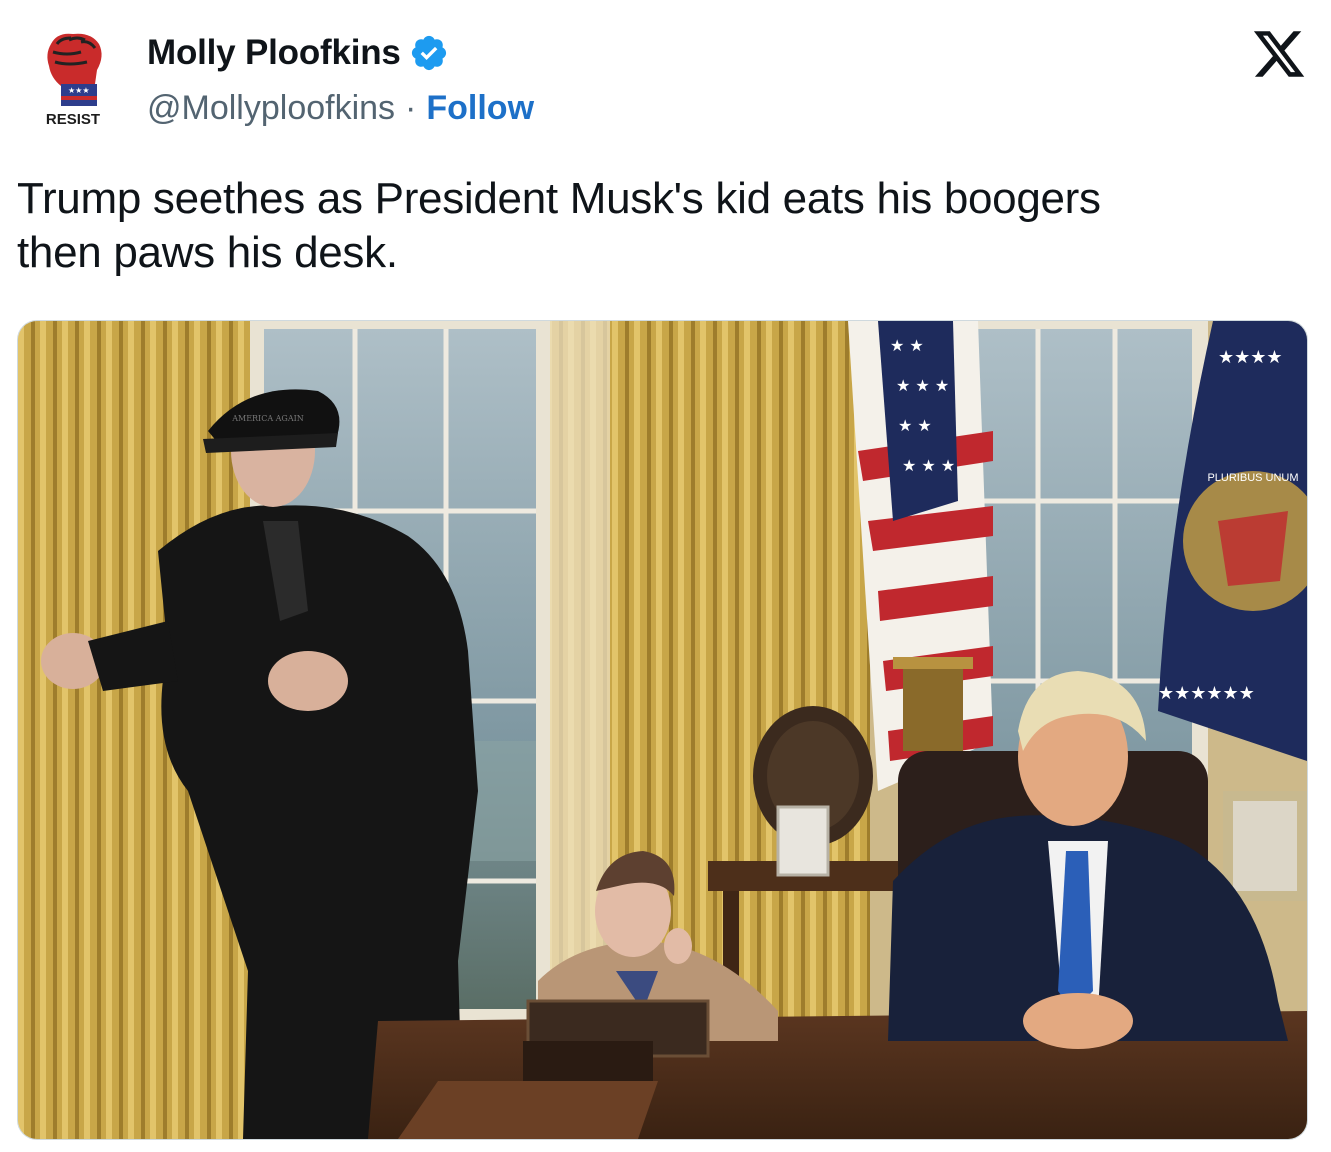 The image size is (1331, 1152). I want to click on author-handle-row: @Mollyploofkins · Follow, so click(340, 108).